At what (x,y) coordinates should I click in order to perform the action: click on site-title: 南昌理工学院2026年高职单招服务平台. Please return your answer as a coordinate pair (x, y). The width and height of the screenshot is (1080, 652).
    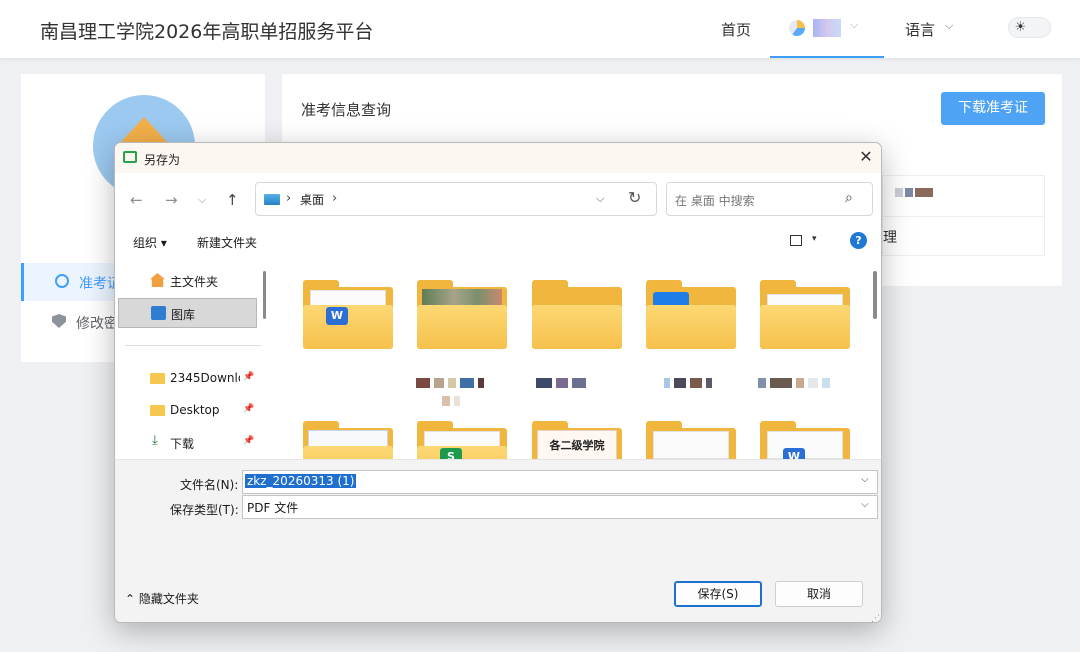
    Looking at the image, I should click on (207, 32).